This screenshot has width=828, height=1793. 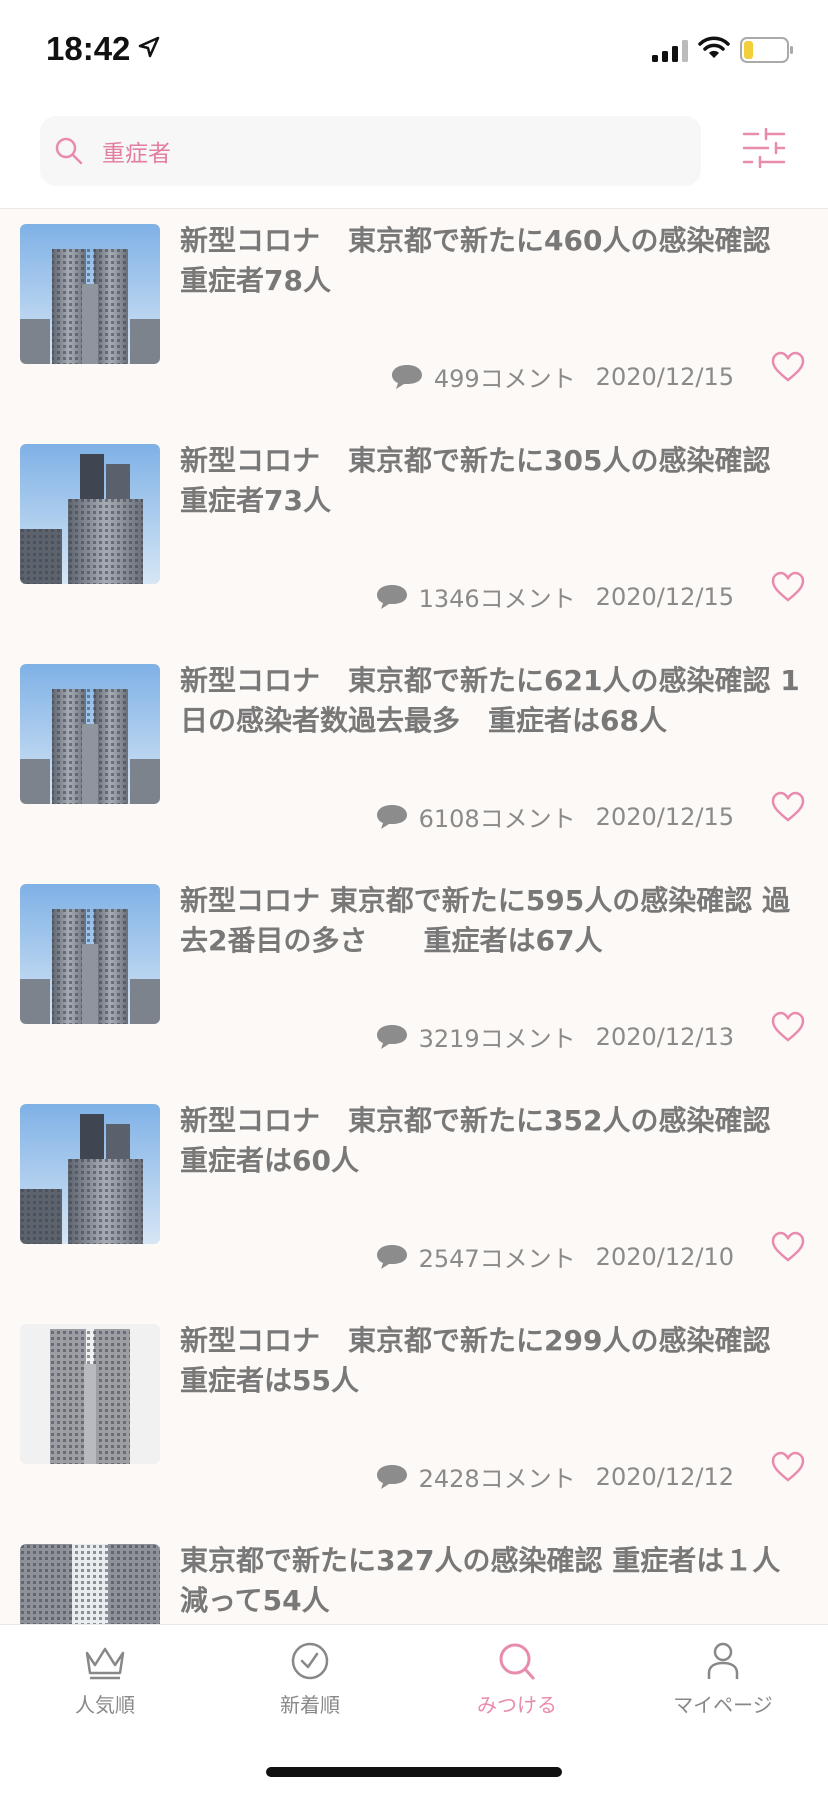 What do you see at coordinates (664, 1256) in the screenshot?
I see `article-date: 2020/12/10` at bounding box center [664, 1256].